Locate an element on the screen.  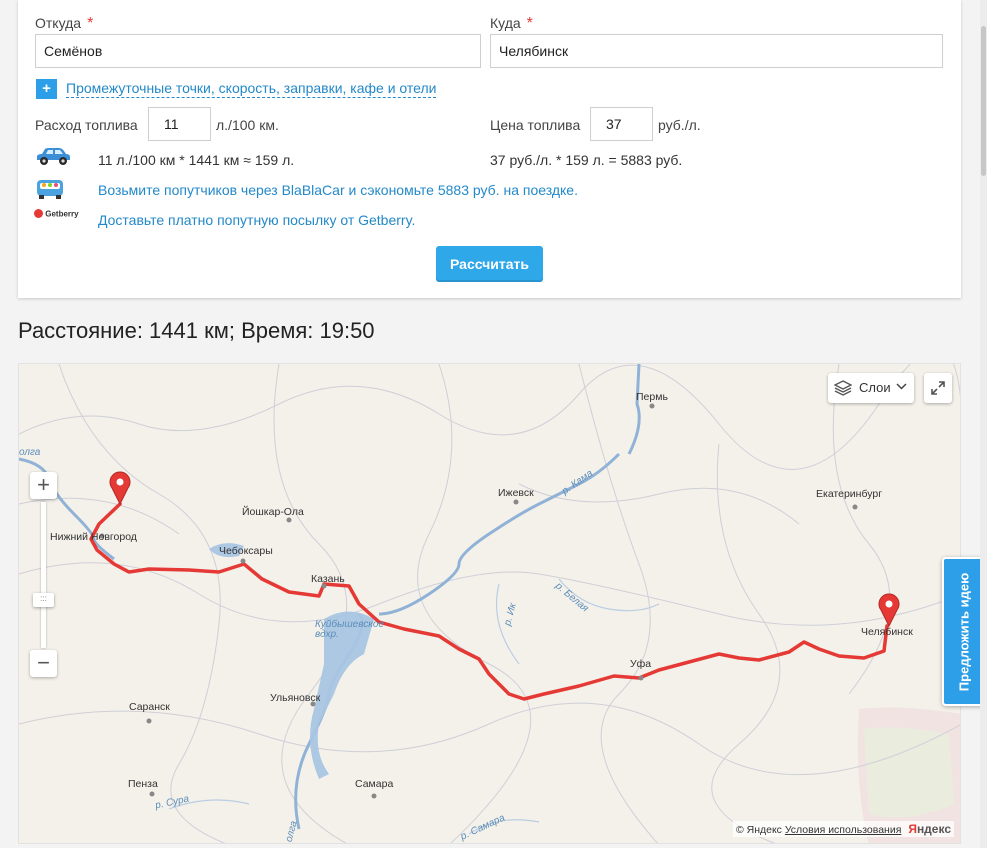
map-copyright: © Яндекс Условия использования Яндекс is located at coordinates (843, 829).